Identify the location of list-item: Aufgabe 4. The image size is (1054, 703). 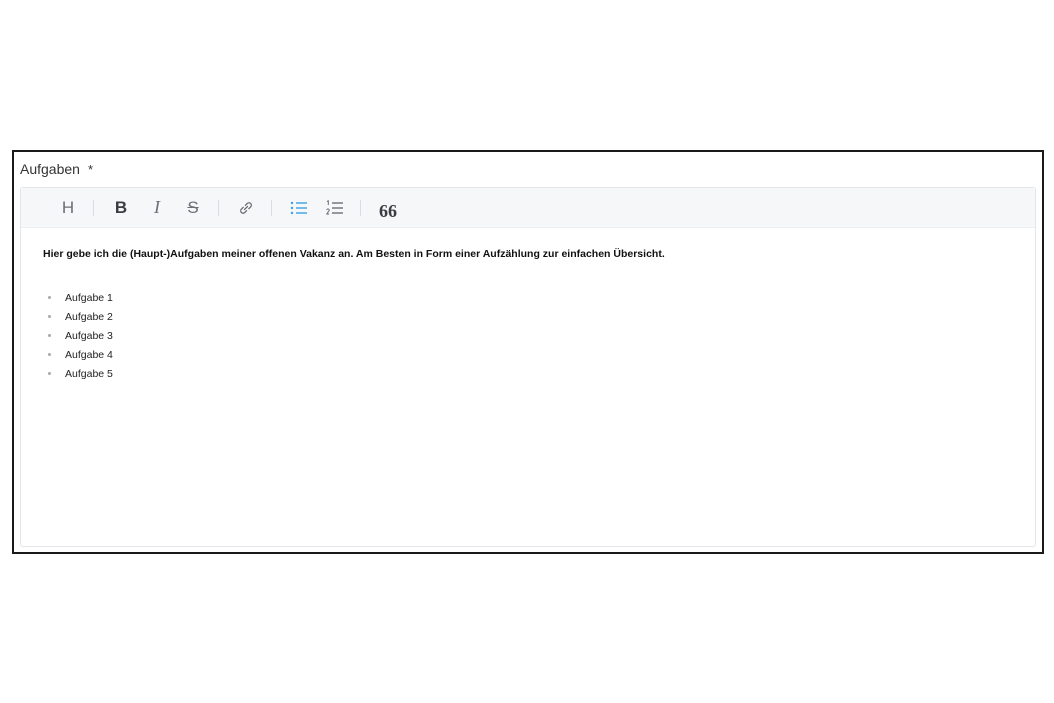
(539, 354).